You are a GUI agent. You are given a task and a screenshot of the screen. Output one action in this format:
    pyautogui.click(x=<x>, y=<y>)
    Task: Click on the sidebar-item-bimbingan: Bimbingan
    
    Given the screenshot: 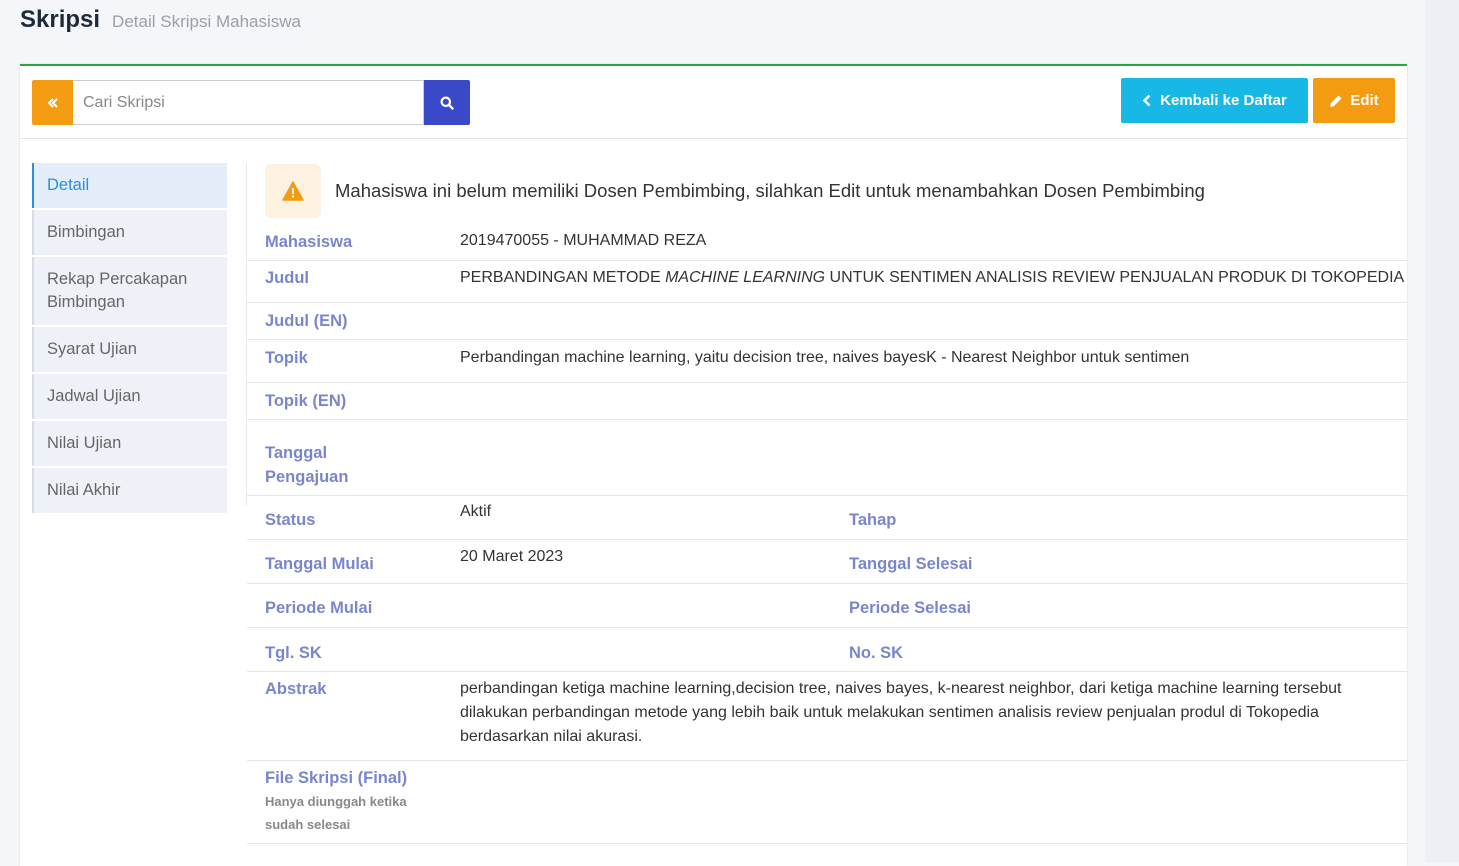 What is the action you would take?
    pyautogui.click(x=129, y=232)
    